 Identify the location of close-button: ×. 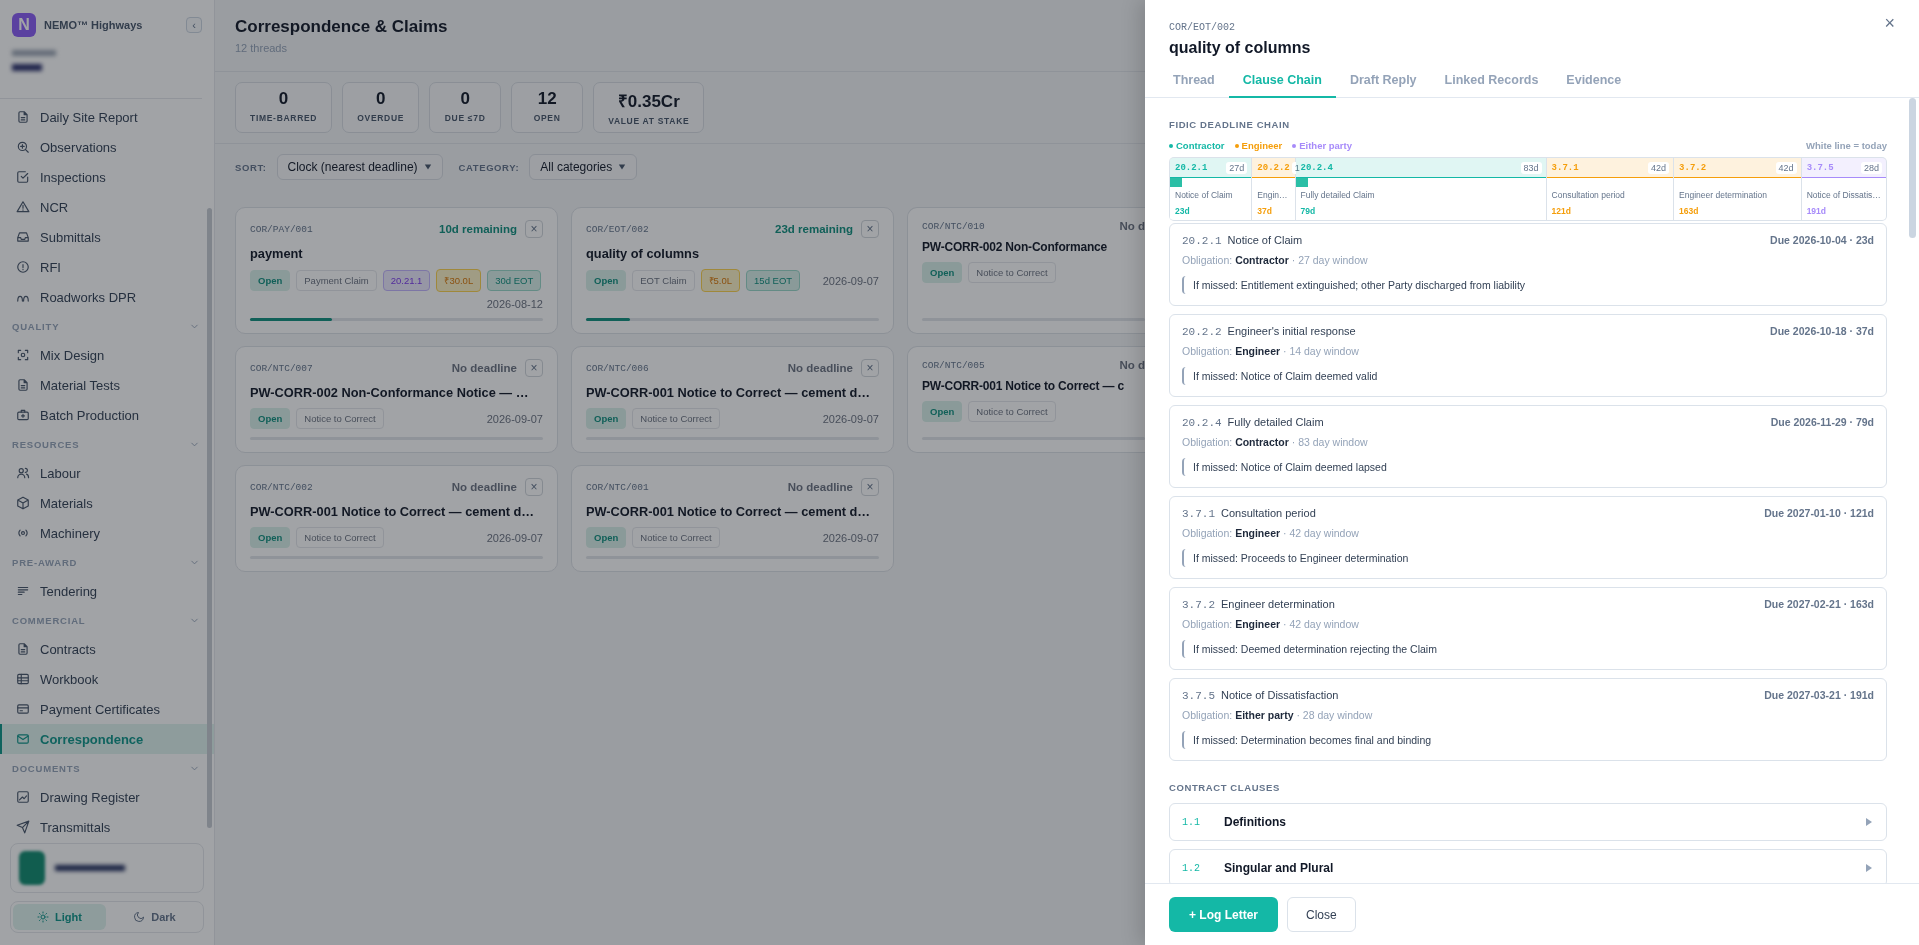
(1889, 23).